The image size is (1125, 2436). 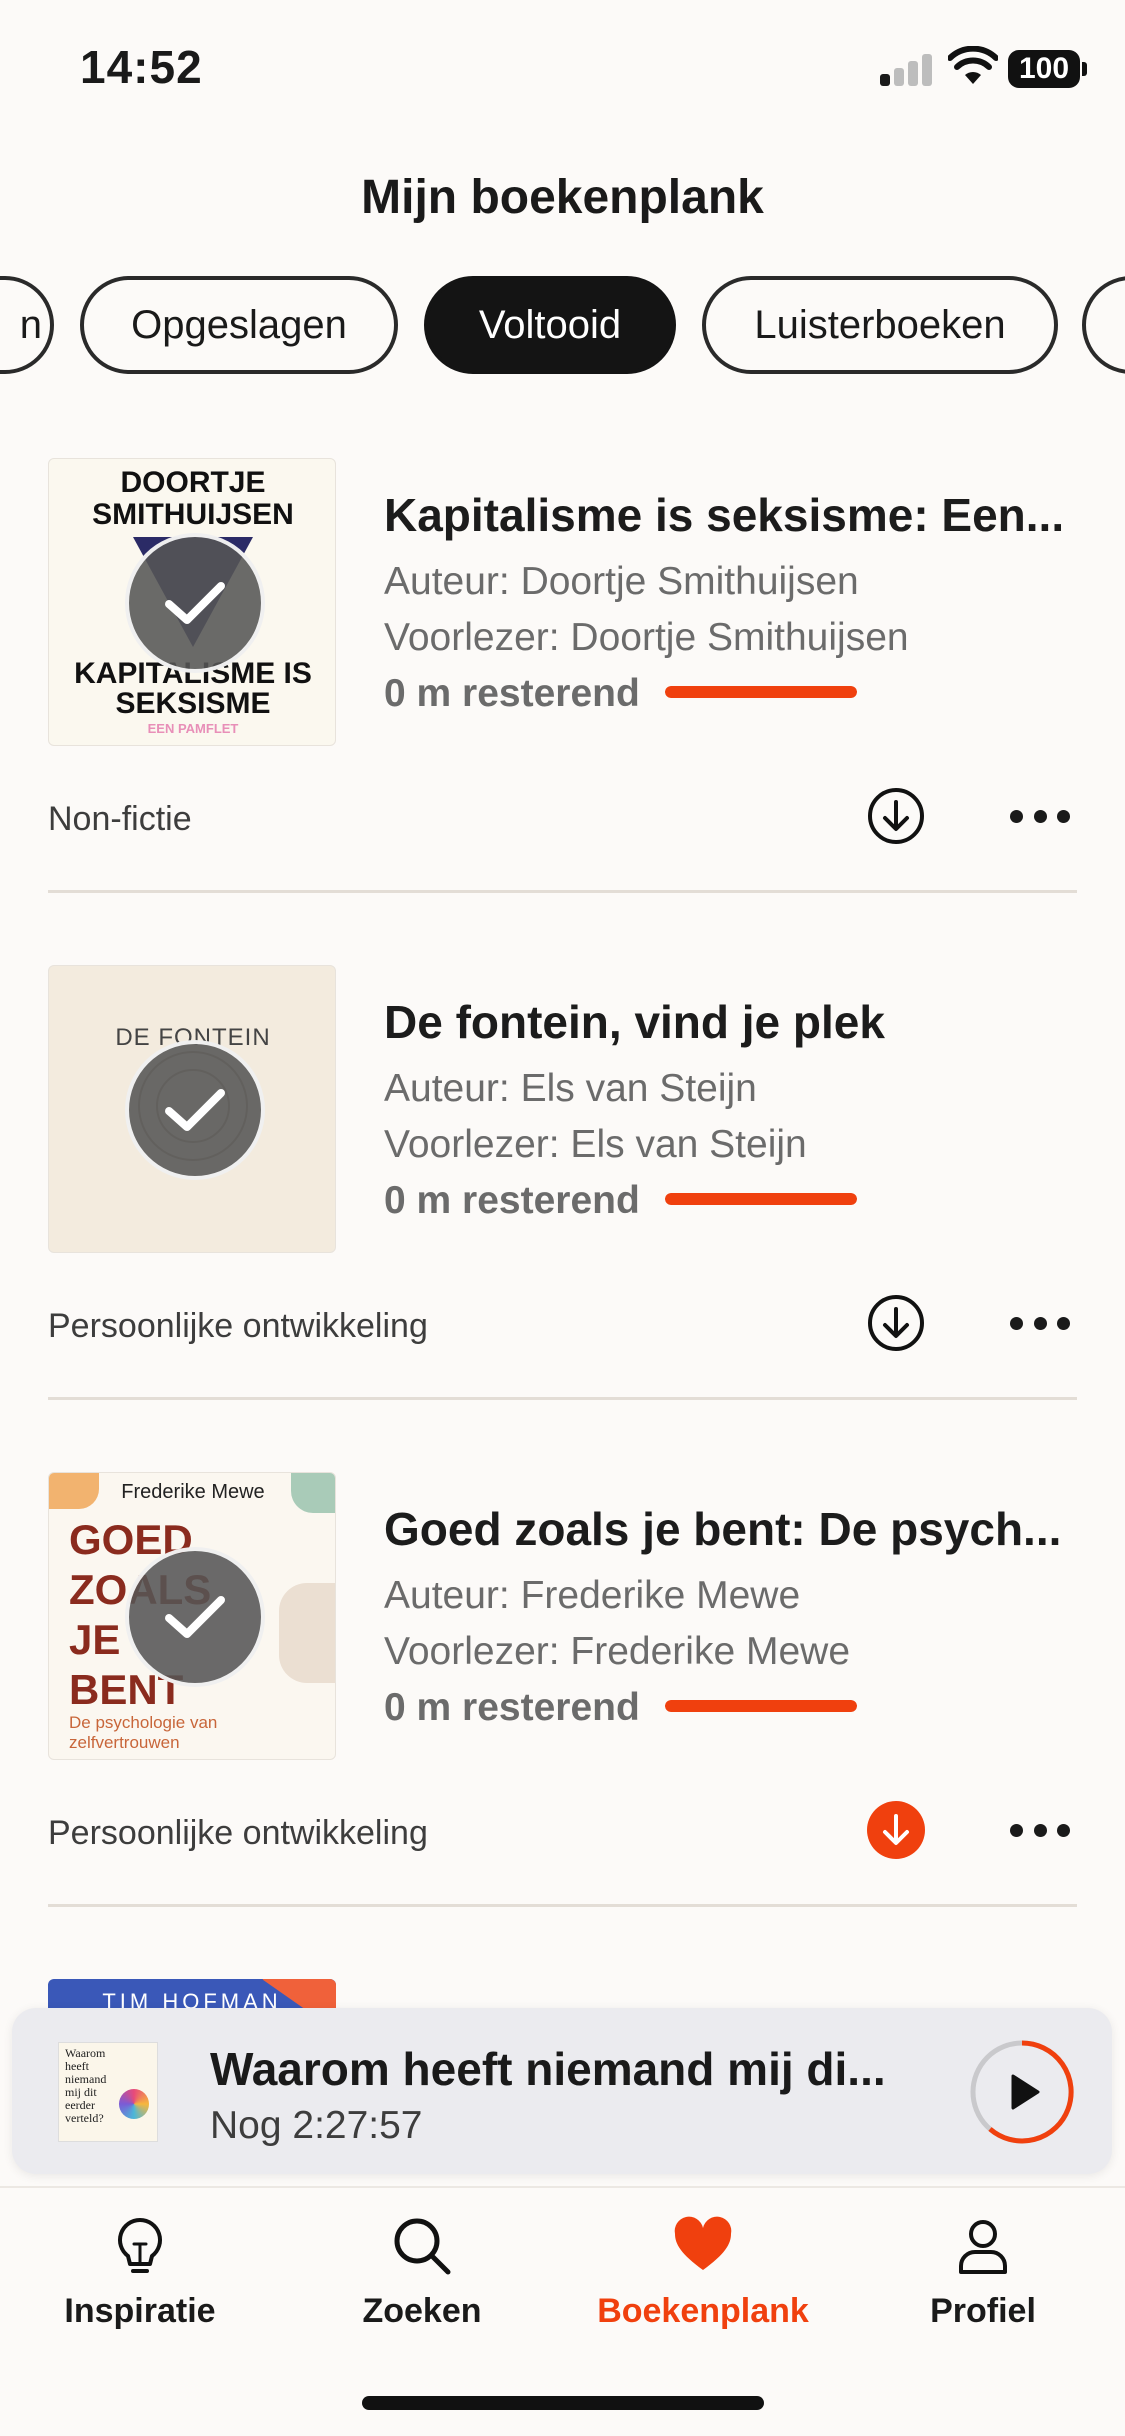 I want to click on status-time: 14:52, so click(x=141, y=67).